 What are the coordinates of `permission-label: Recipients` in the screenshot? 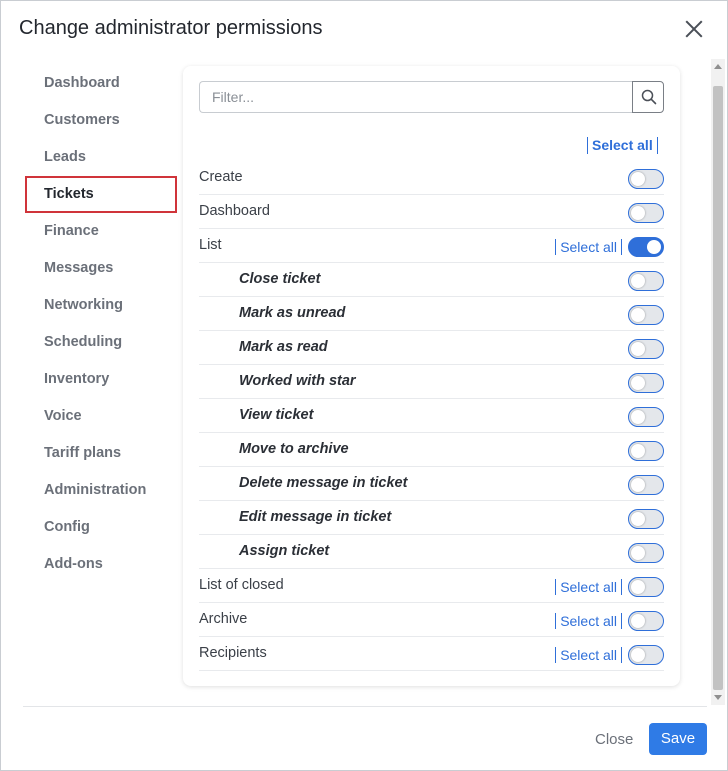 It's located at (233, 653).